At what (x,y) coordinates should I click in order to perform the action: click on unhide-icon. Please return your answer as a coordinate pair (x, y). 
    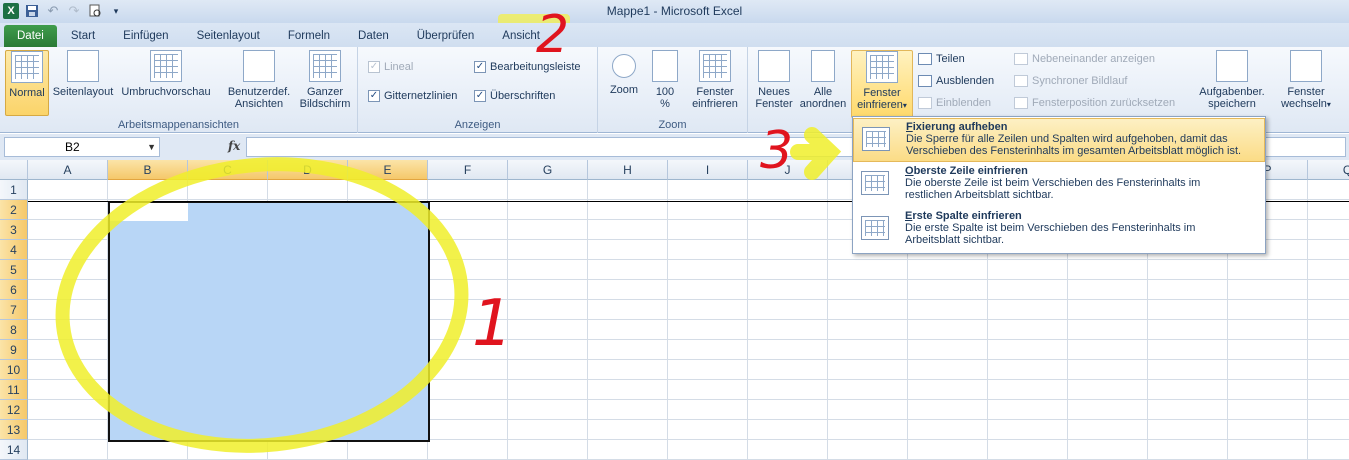
    Looking at the image, I should click on (925, 103).